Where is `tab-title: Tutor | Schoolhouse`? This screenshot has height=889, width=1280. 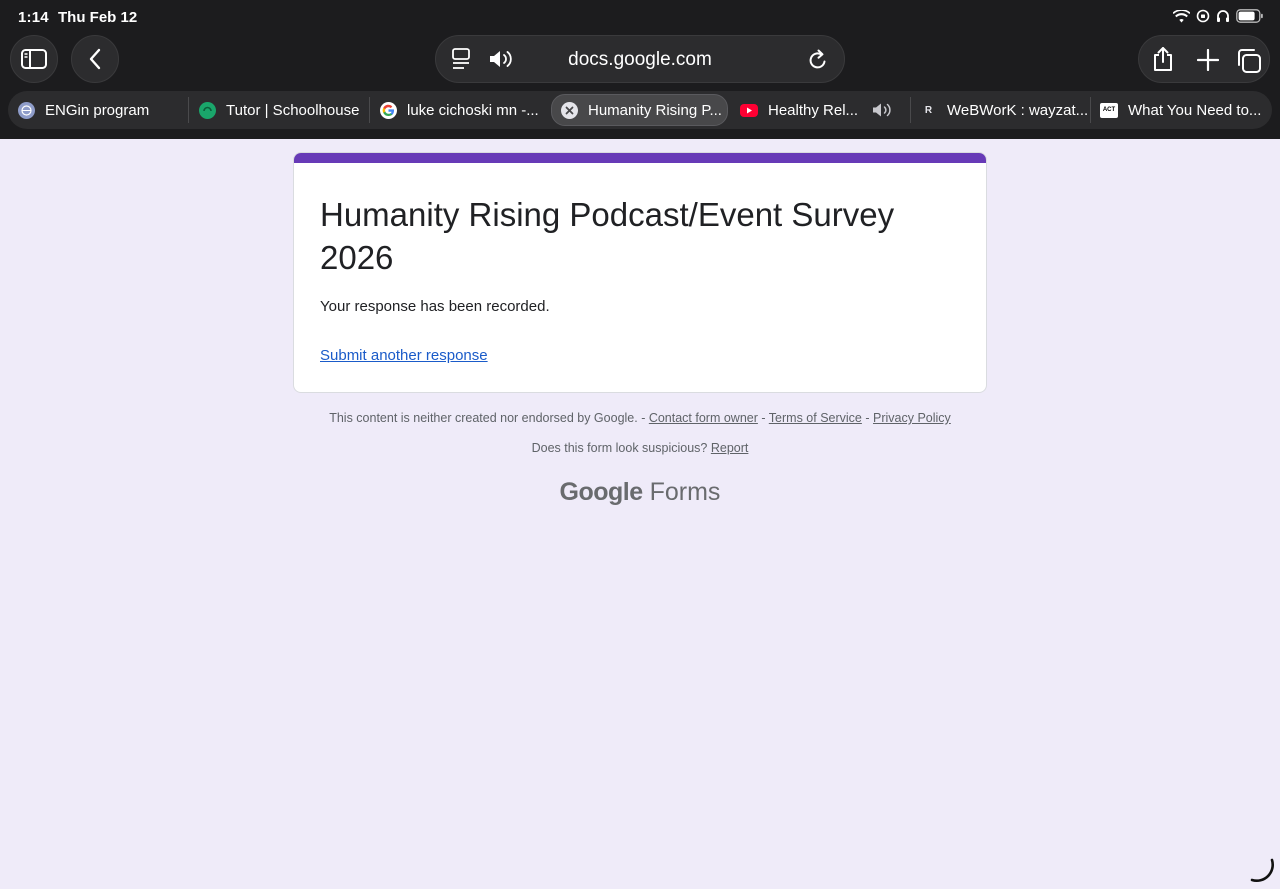 tab-title: Tutor | Schoolhouse is located at coordinates (293, 110).